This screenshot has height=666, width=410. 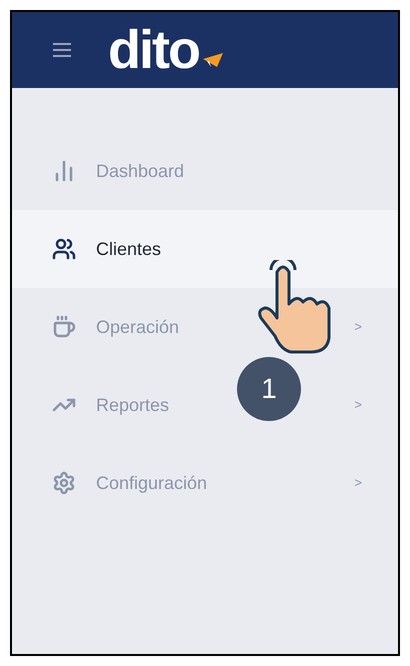 What do you see at coordinates (138, 327) in the screenshot?
I see `menu-item: Operación` at bounding box center [138, 327].